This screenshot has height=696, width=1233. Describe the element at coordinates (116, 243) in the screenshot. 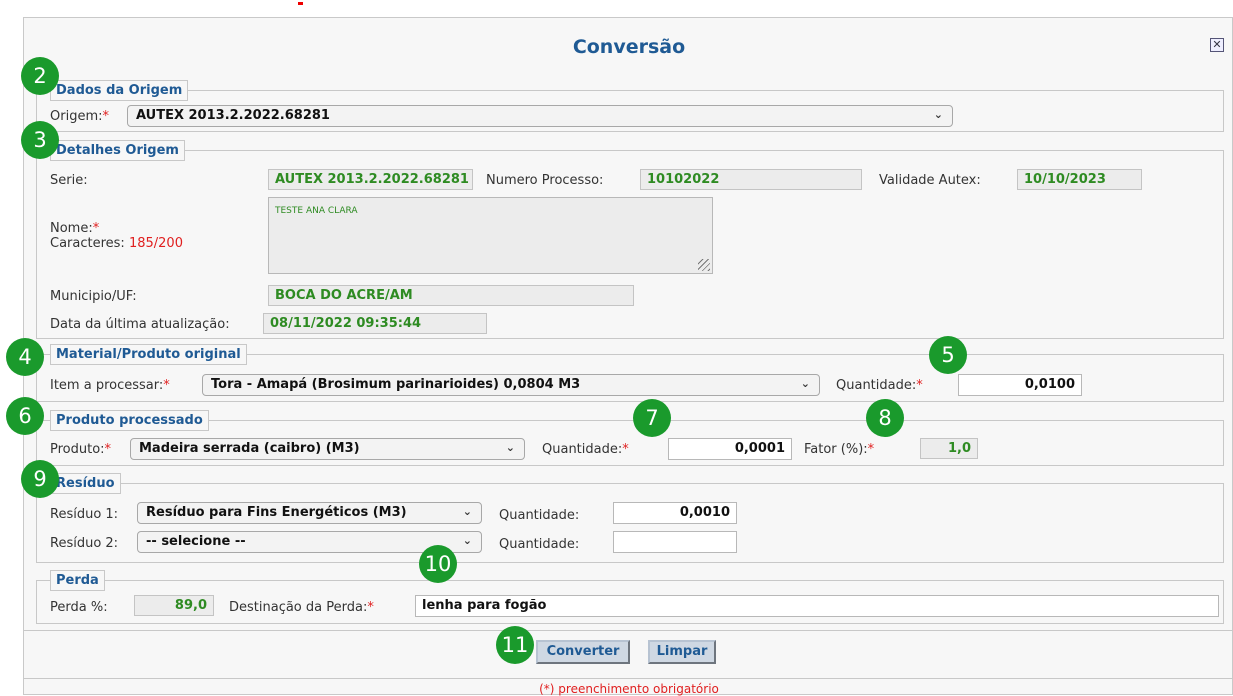

I see `caracteres-label: Caracteres: 185/200` at that location.